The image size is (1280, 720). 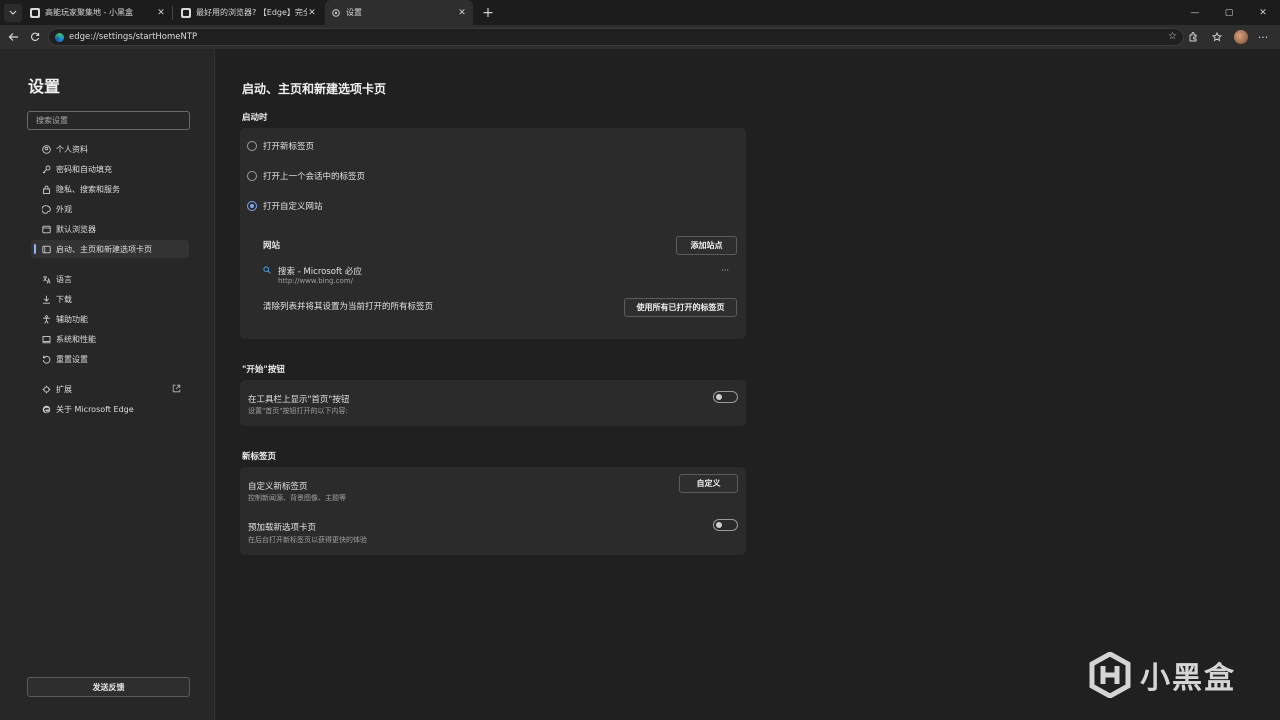 What do you see at coordinates (46, 319) in the screenshot?
I see `accessibility-icon` at bounding box center [46, 319].